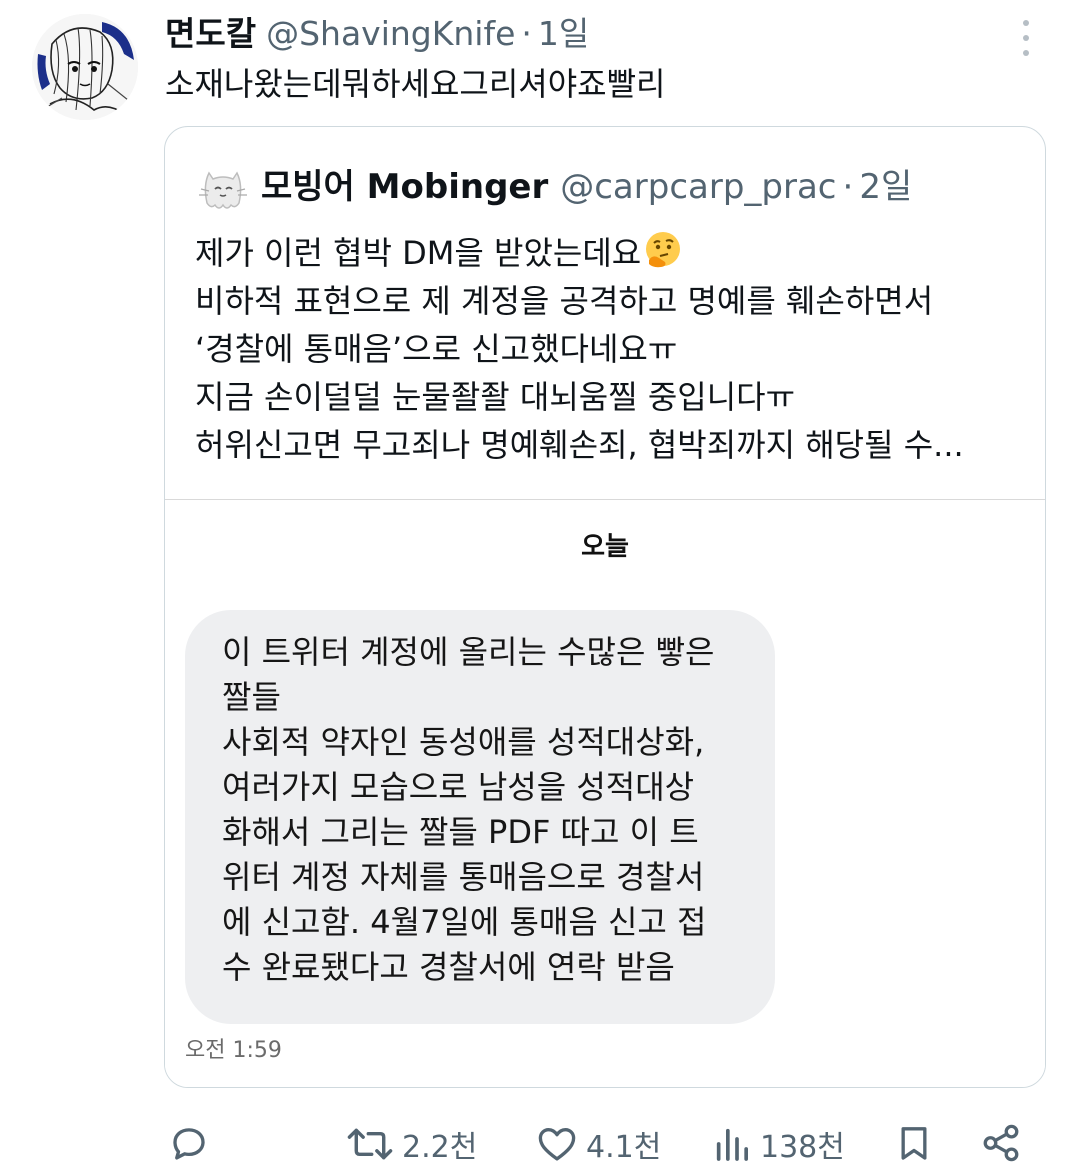 The height and width of the screenshot is (1172, 1080). What do you see at coordinates (233, 1050) in the screenshot?
I see `chat-message-time: 오전 1:59` at bounding box center [233, 1050].